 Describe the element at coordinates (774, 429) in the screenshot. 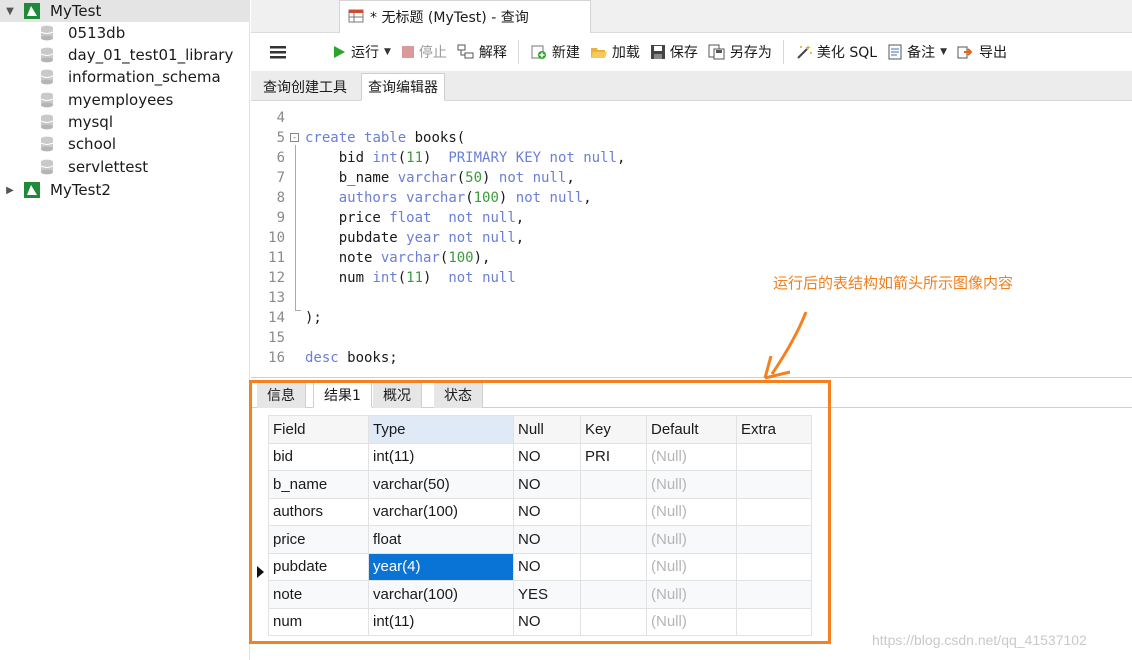

I see `column-header: Extra` at that location.